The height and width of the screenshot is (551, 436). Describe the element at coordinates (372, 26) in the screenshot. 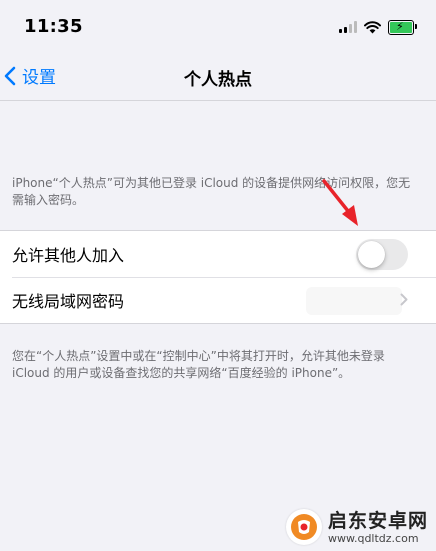

I see `wifi-icon` at that location.